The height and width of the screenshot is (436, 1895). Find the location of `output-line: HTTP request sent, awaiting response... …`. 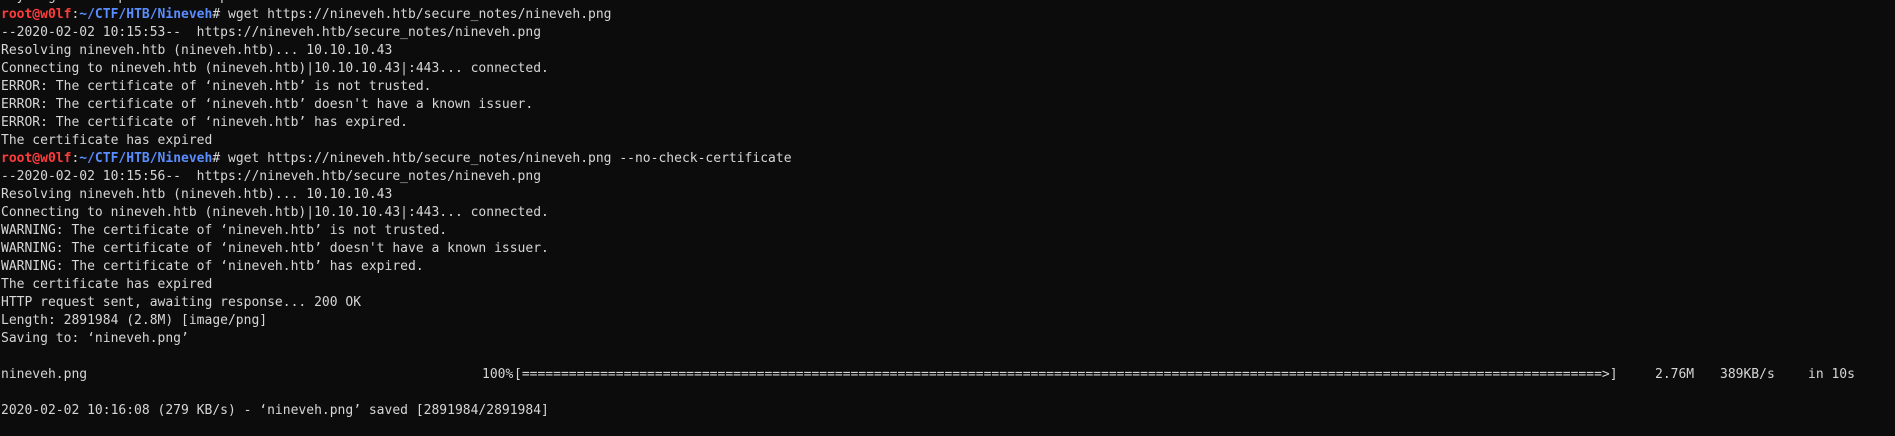

output-line: HTTP request sent, awaiting response... … is located at coordinates (947, 303).